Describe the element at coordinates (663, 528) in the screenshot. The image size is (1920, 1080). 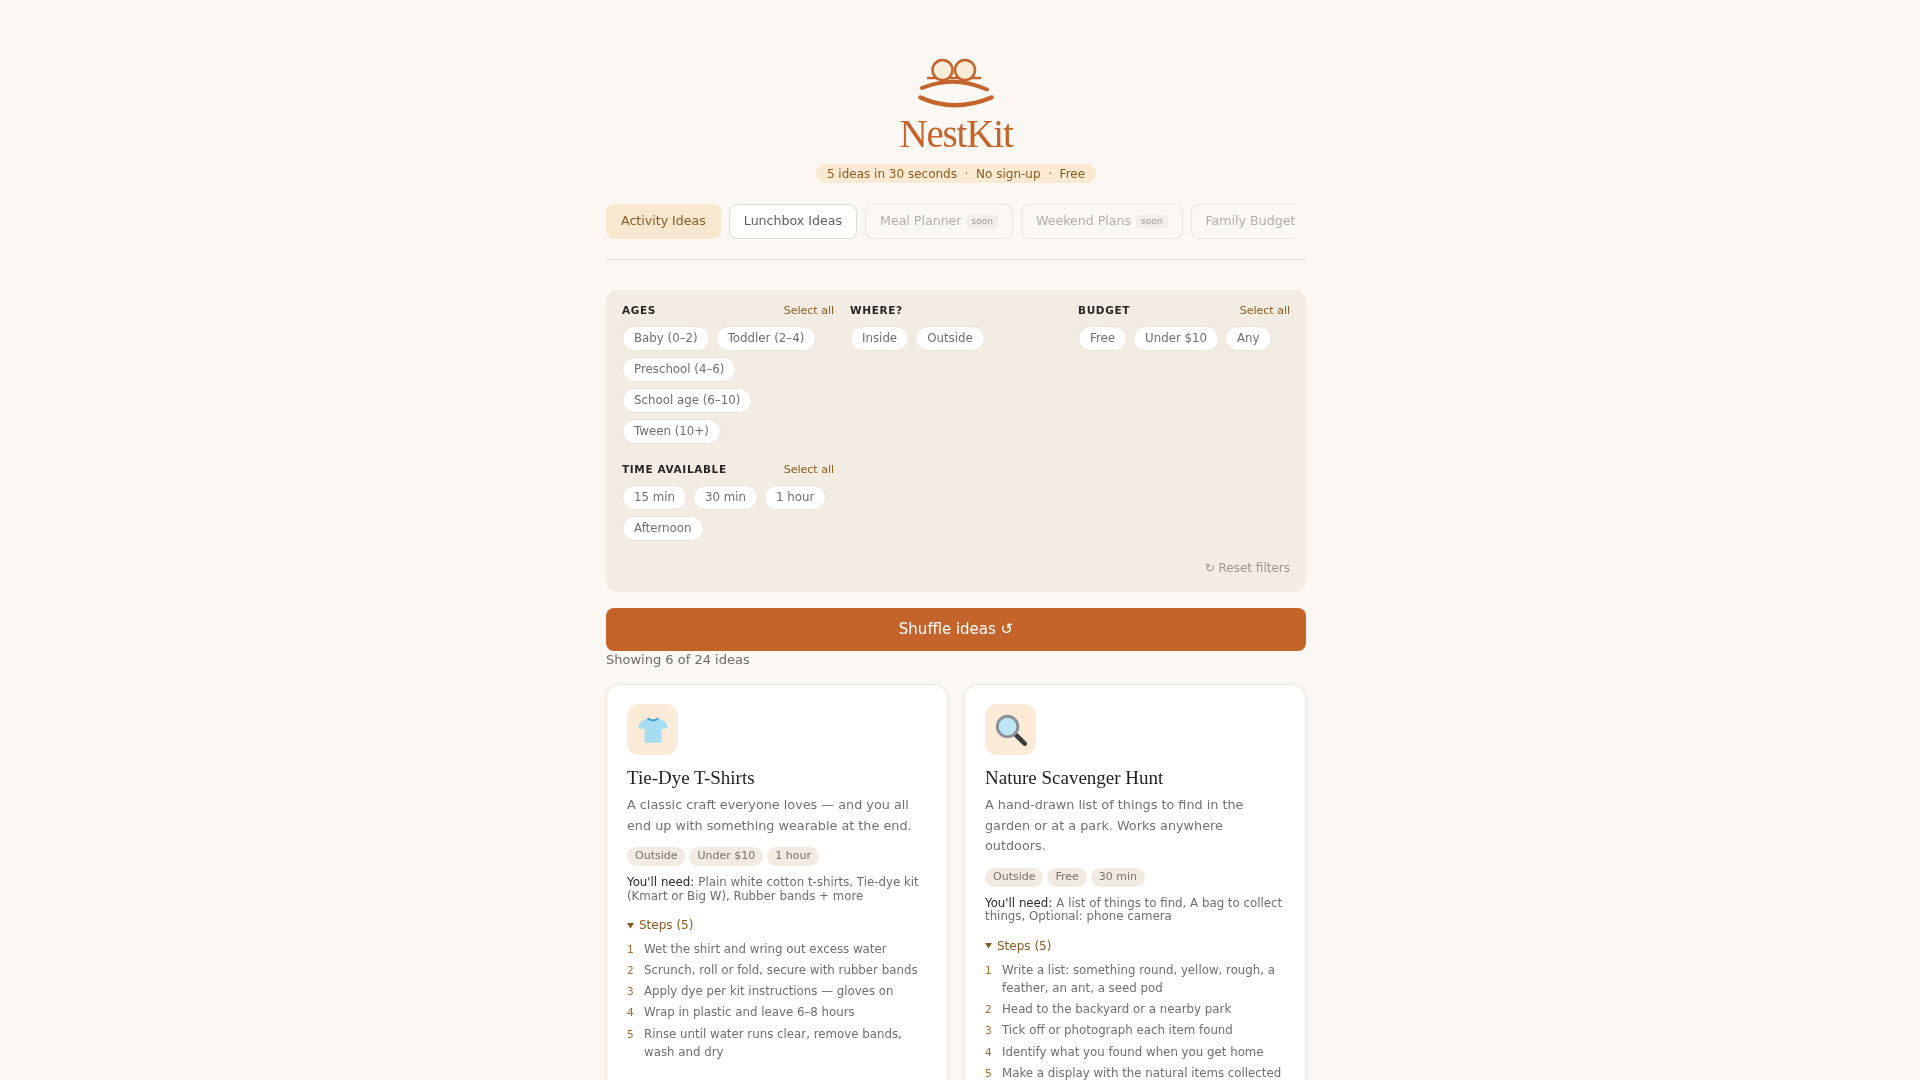
I see `filter-chip: Afternoon` at that location.